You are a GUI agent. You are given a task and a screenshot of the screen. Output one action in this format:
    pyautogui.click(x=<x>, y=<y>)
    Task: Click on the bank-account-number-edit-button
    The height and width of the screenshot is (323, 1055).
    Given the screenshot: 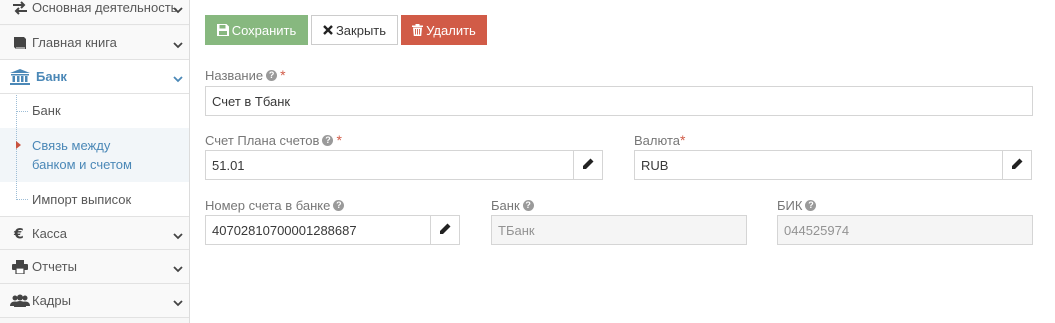 What is the action you would take?
    pyautogui.click(x=445, y=230)
    